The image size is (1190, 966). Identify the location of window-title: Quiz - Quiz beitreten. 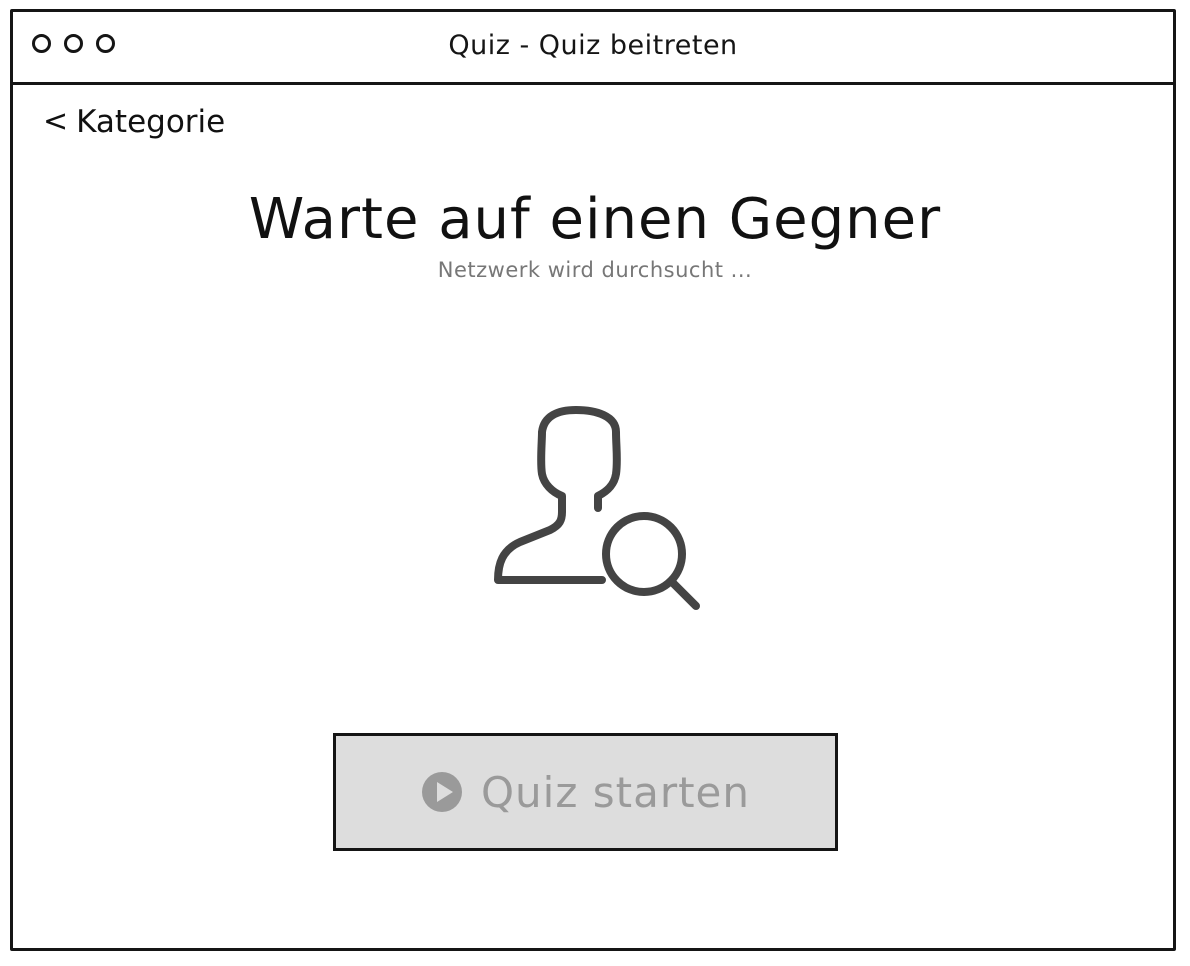
(593, 45).